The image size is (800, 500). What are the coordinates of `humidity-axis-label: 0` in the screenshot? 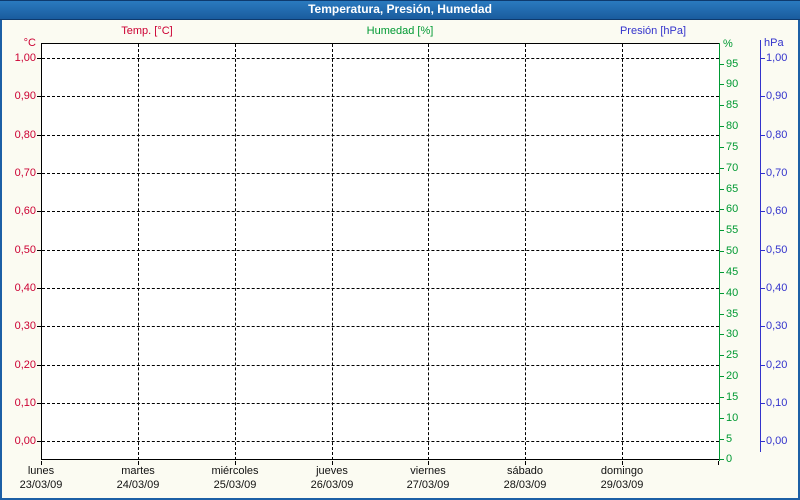 It's located at (729, 459).